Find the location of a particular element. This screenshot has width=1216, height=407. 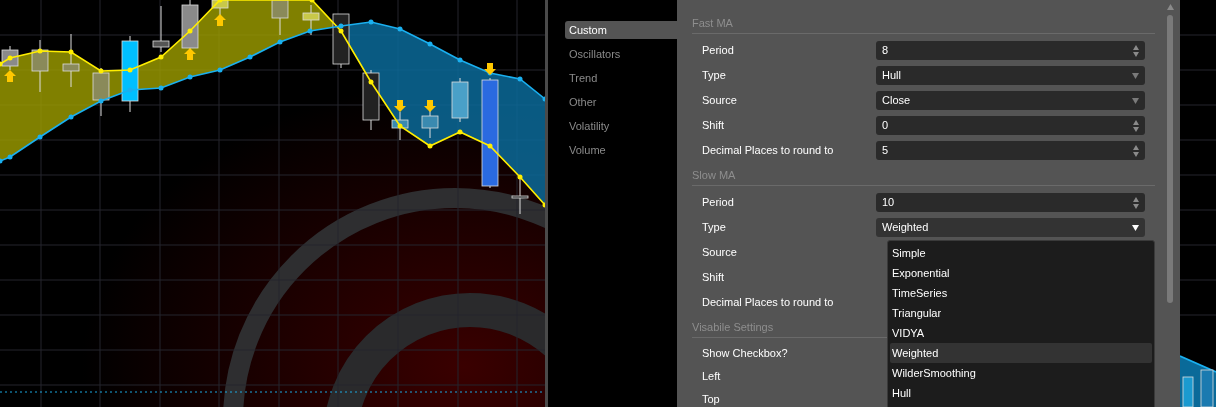

field-label: Left is located at coordinates (711, 377).